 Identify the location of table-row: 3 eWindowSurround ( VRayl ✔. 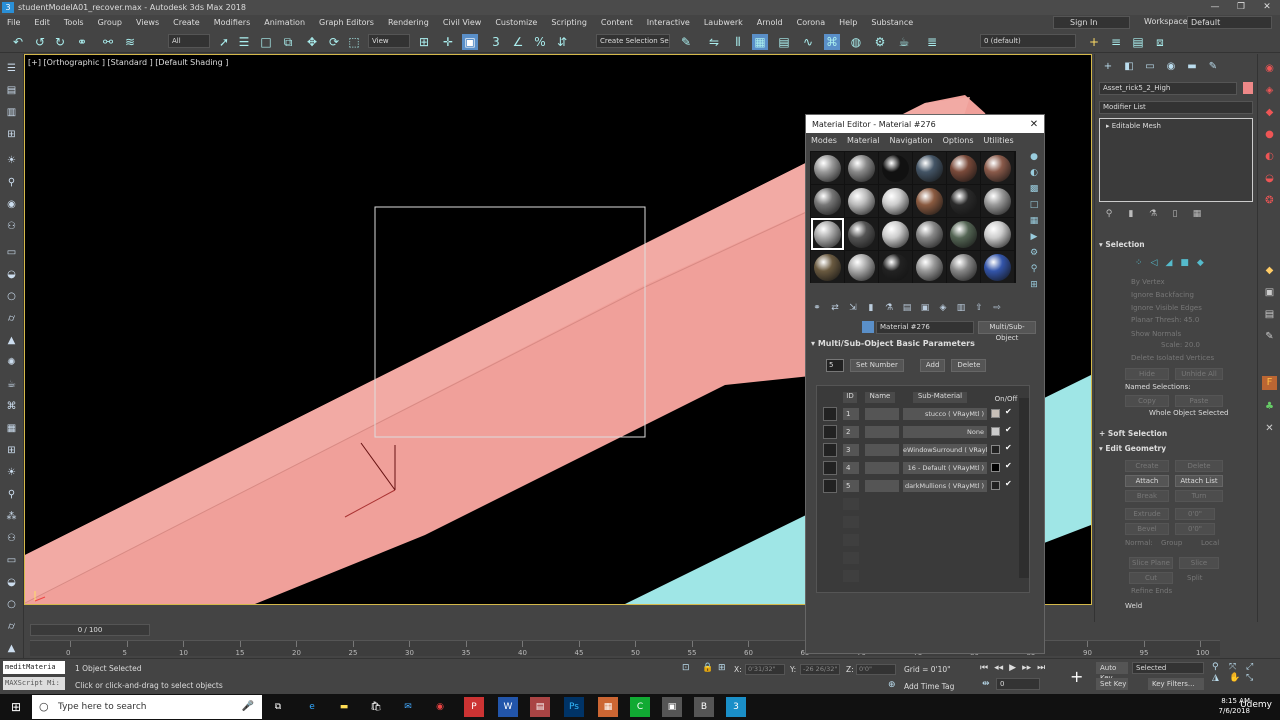
(916, 450).